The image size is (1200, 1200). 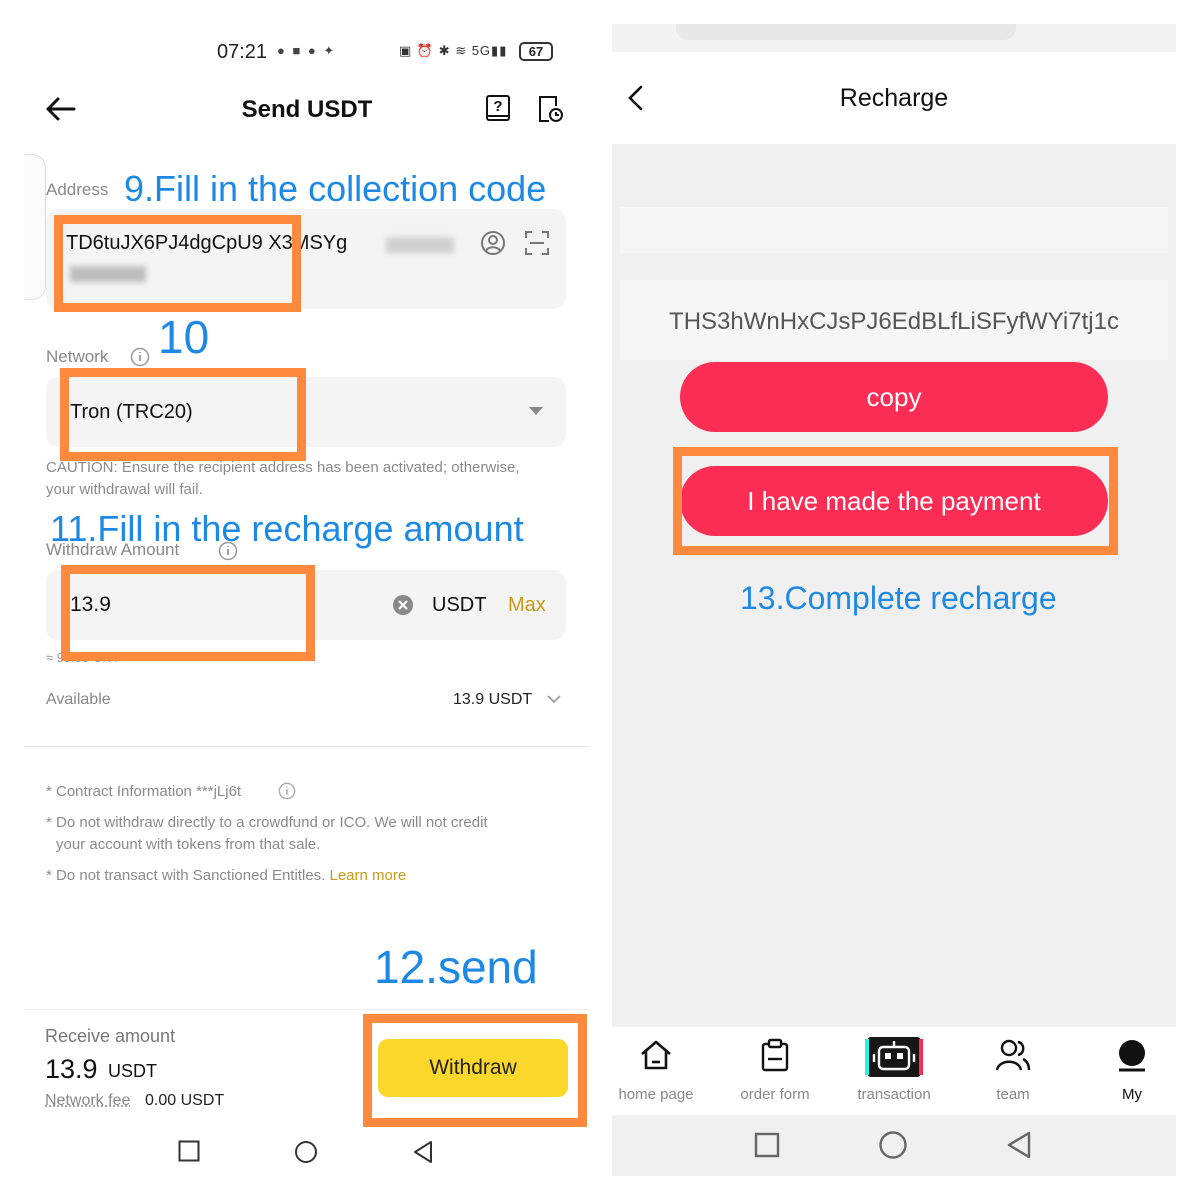 I want to click on highlight-address, so click(x=177, y=263).